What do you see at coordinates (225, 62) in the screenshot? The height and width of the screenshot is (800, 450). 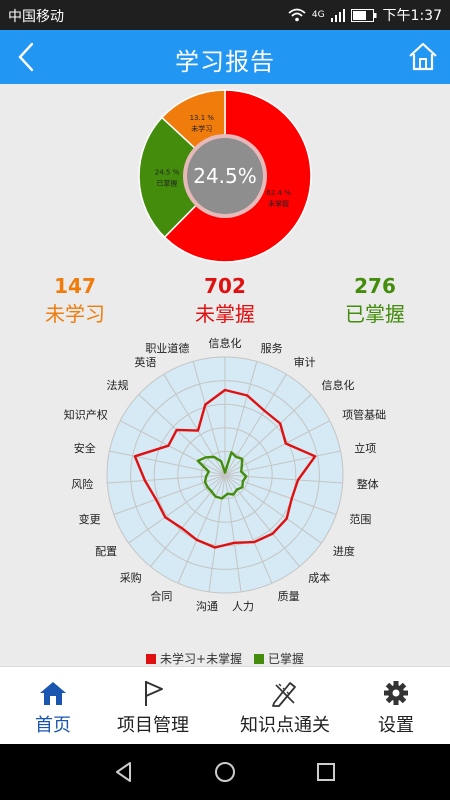 I see `page-title: 学习报告` at bounding box center [225, 62].